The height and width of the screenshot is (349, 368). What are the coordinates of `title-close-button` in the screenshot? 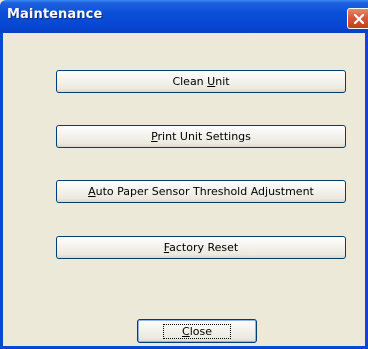 It's located at (357, 18).